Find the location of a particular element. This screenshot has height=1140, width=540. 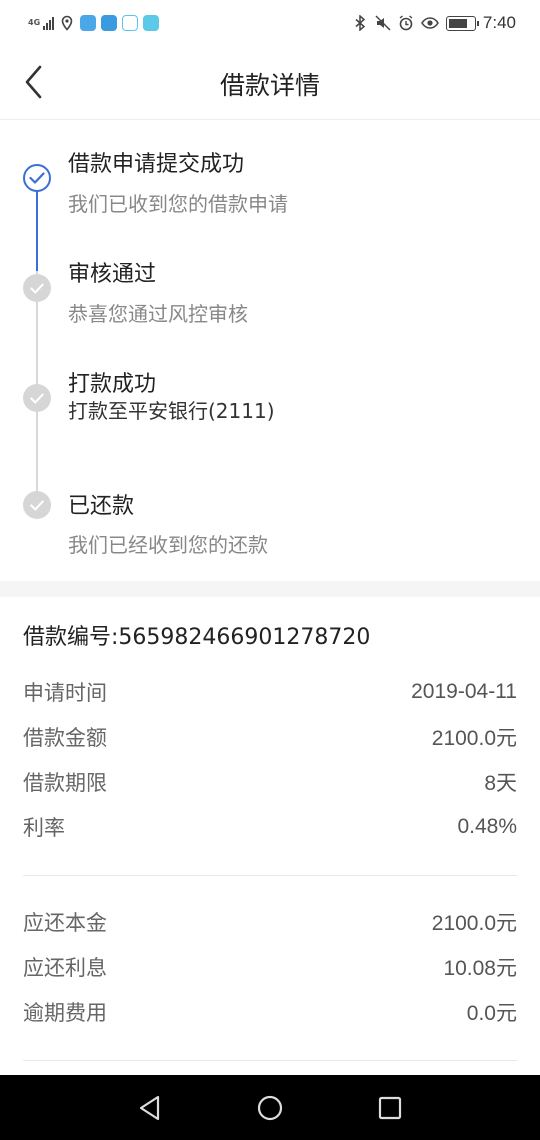

system-nav-bar is located at coordinates (270, 1107).